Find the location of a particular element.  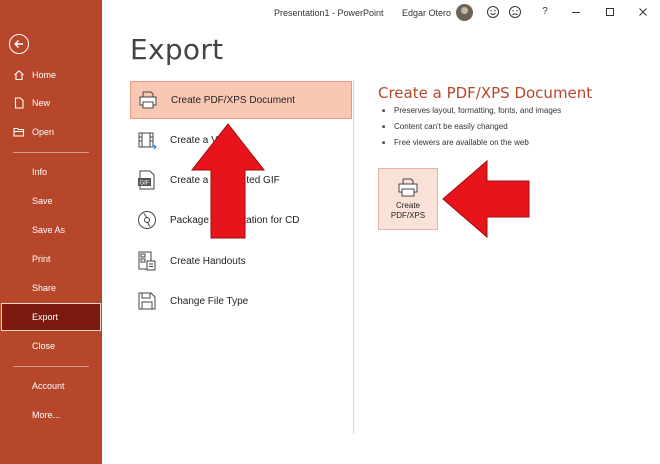

minimize-icon is located at coordinates (576, 12).